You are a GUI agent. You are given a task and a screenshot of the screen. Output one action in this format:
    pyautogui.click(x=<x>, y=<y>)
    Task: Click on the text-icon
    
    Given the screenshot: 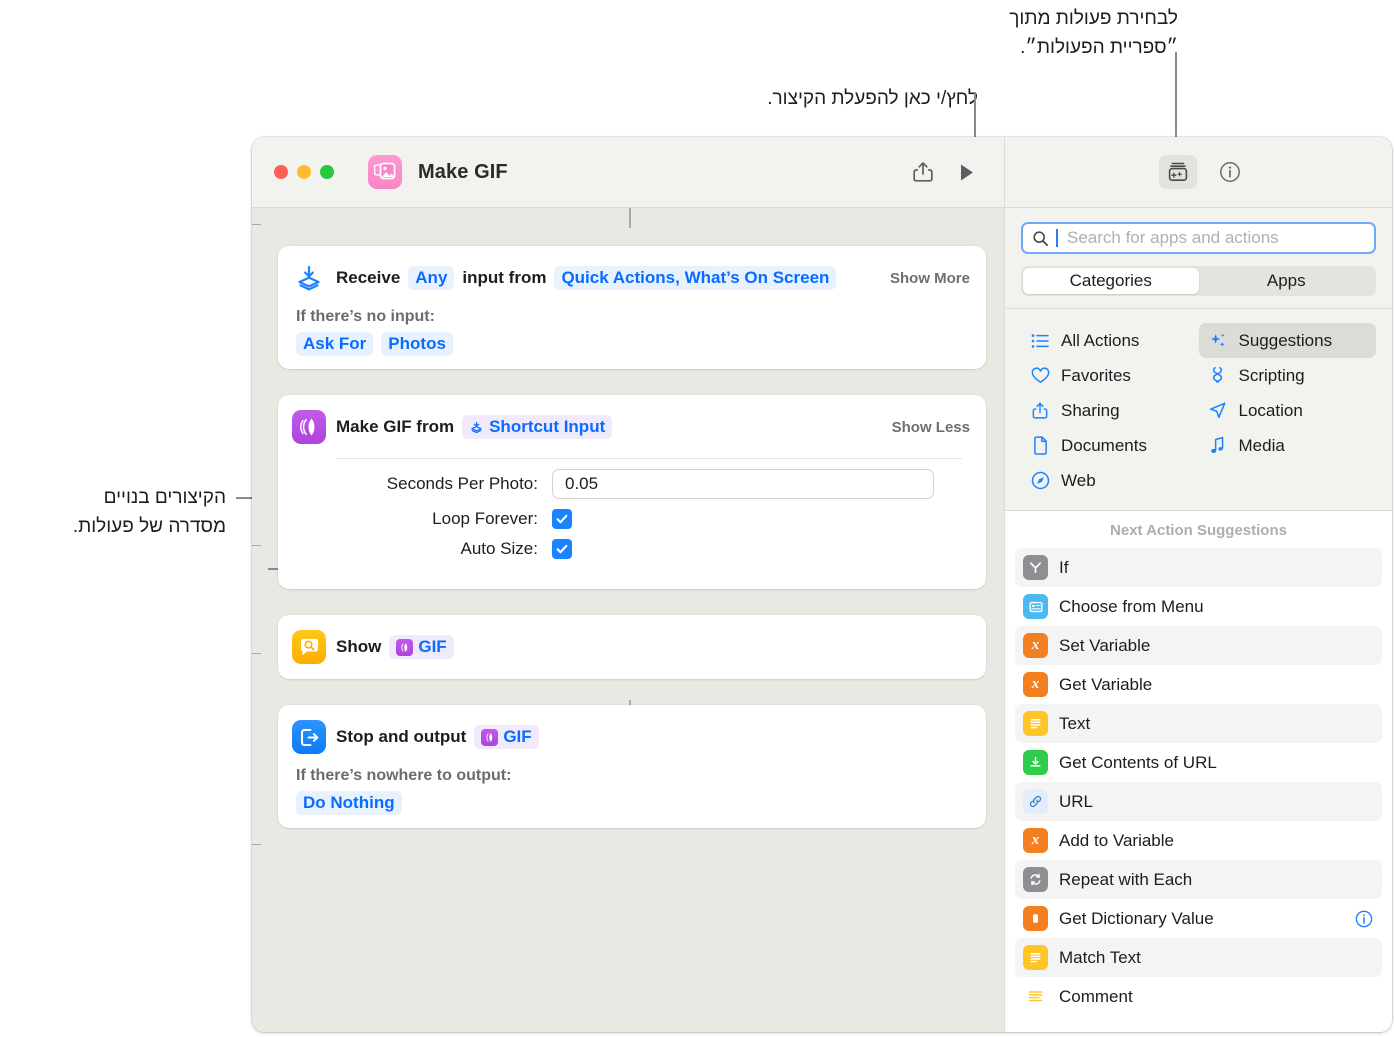 What is the action you would take?
    pyautogui.click(x=1035, y=957)
    